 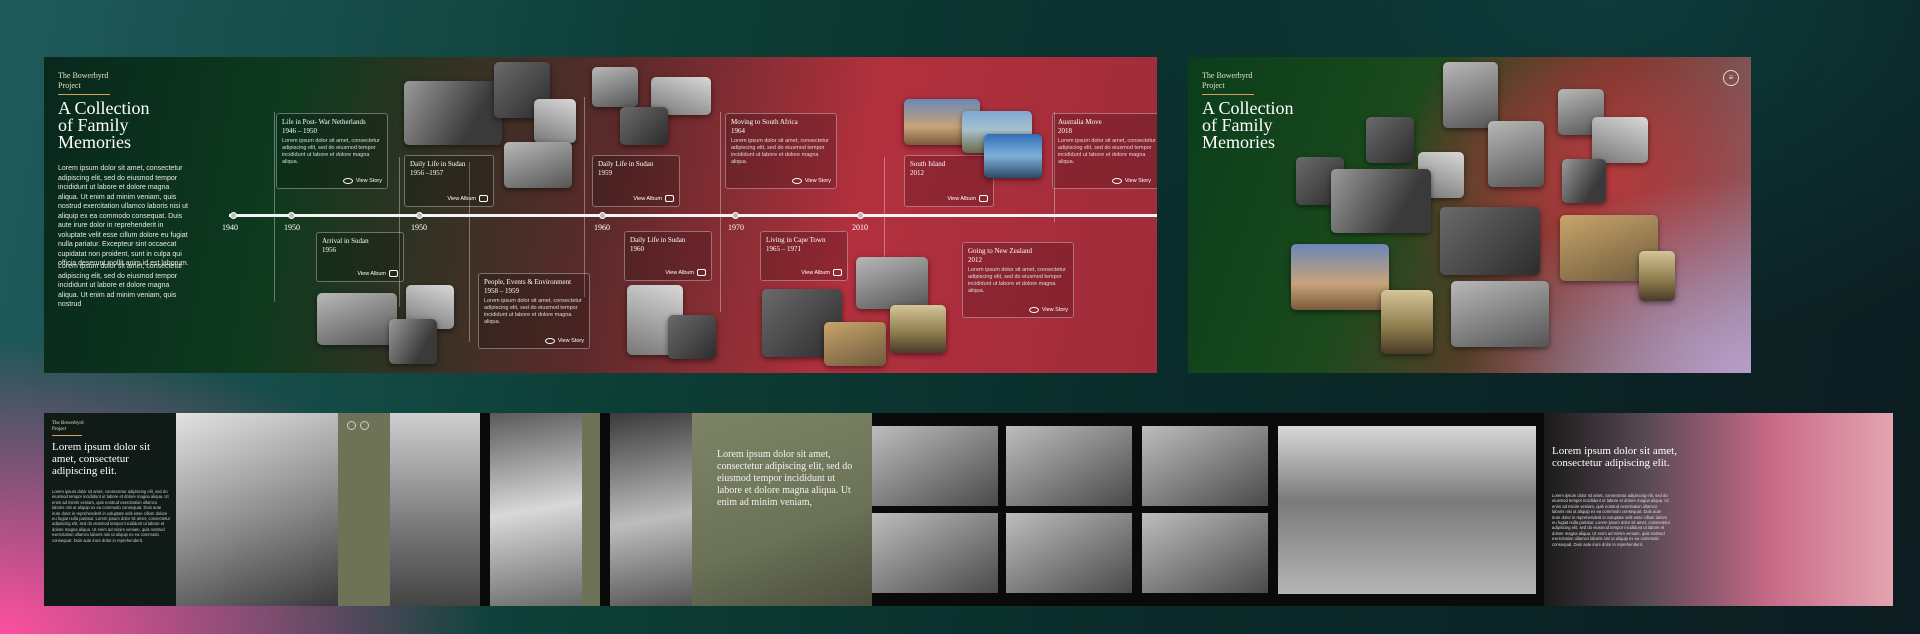 I want to click on year-label: 1970, so click(x=736, y=227).